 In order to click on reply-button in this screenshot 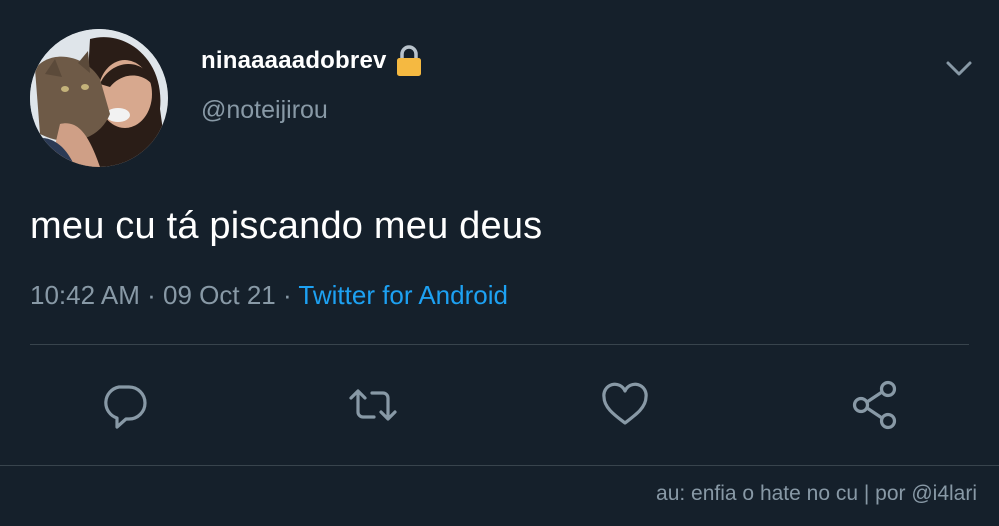, I will do `click(124, 405)`.